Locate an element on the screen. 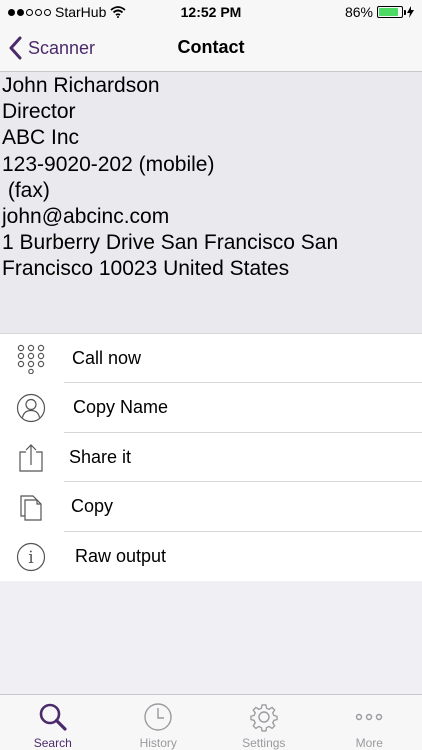 This screenshot has height=750, width=422. contact-company: ABC Inc is located at coordinates (41, 138).